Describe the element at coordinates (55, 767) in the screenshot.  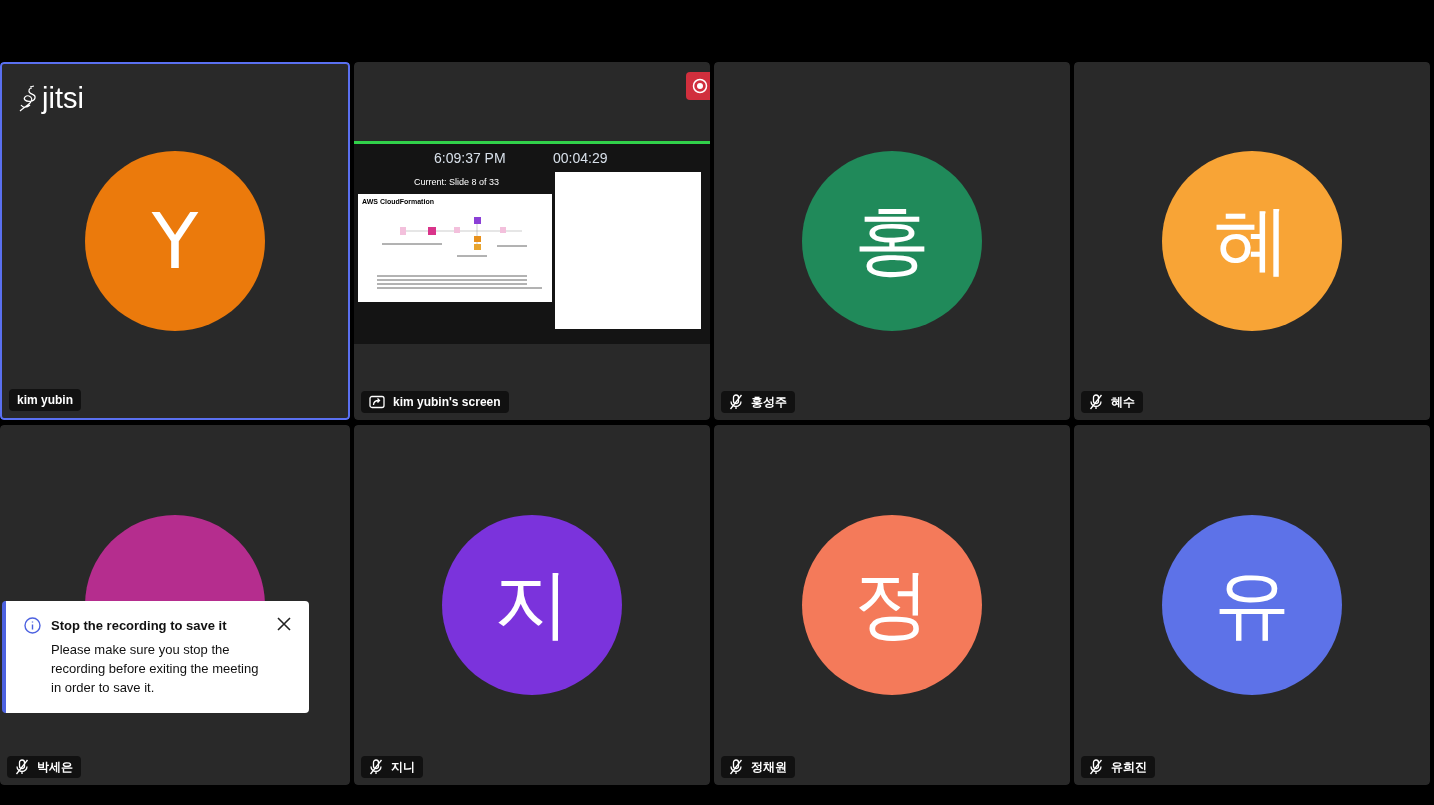
I see `participant-name: 박세은` at that location.